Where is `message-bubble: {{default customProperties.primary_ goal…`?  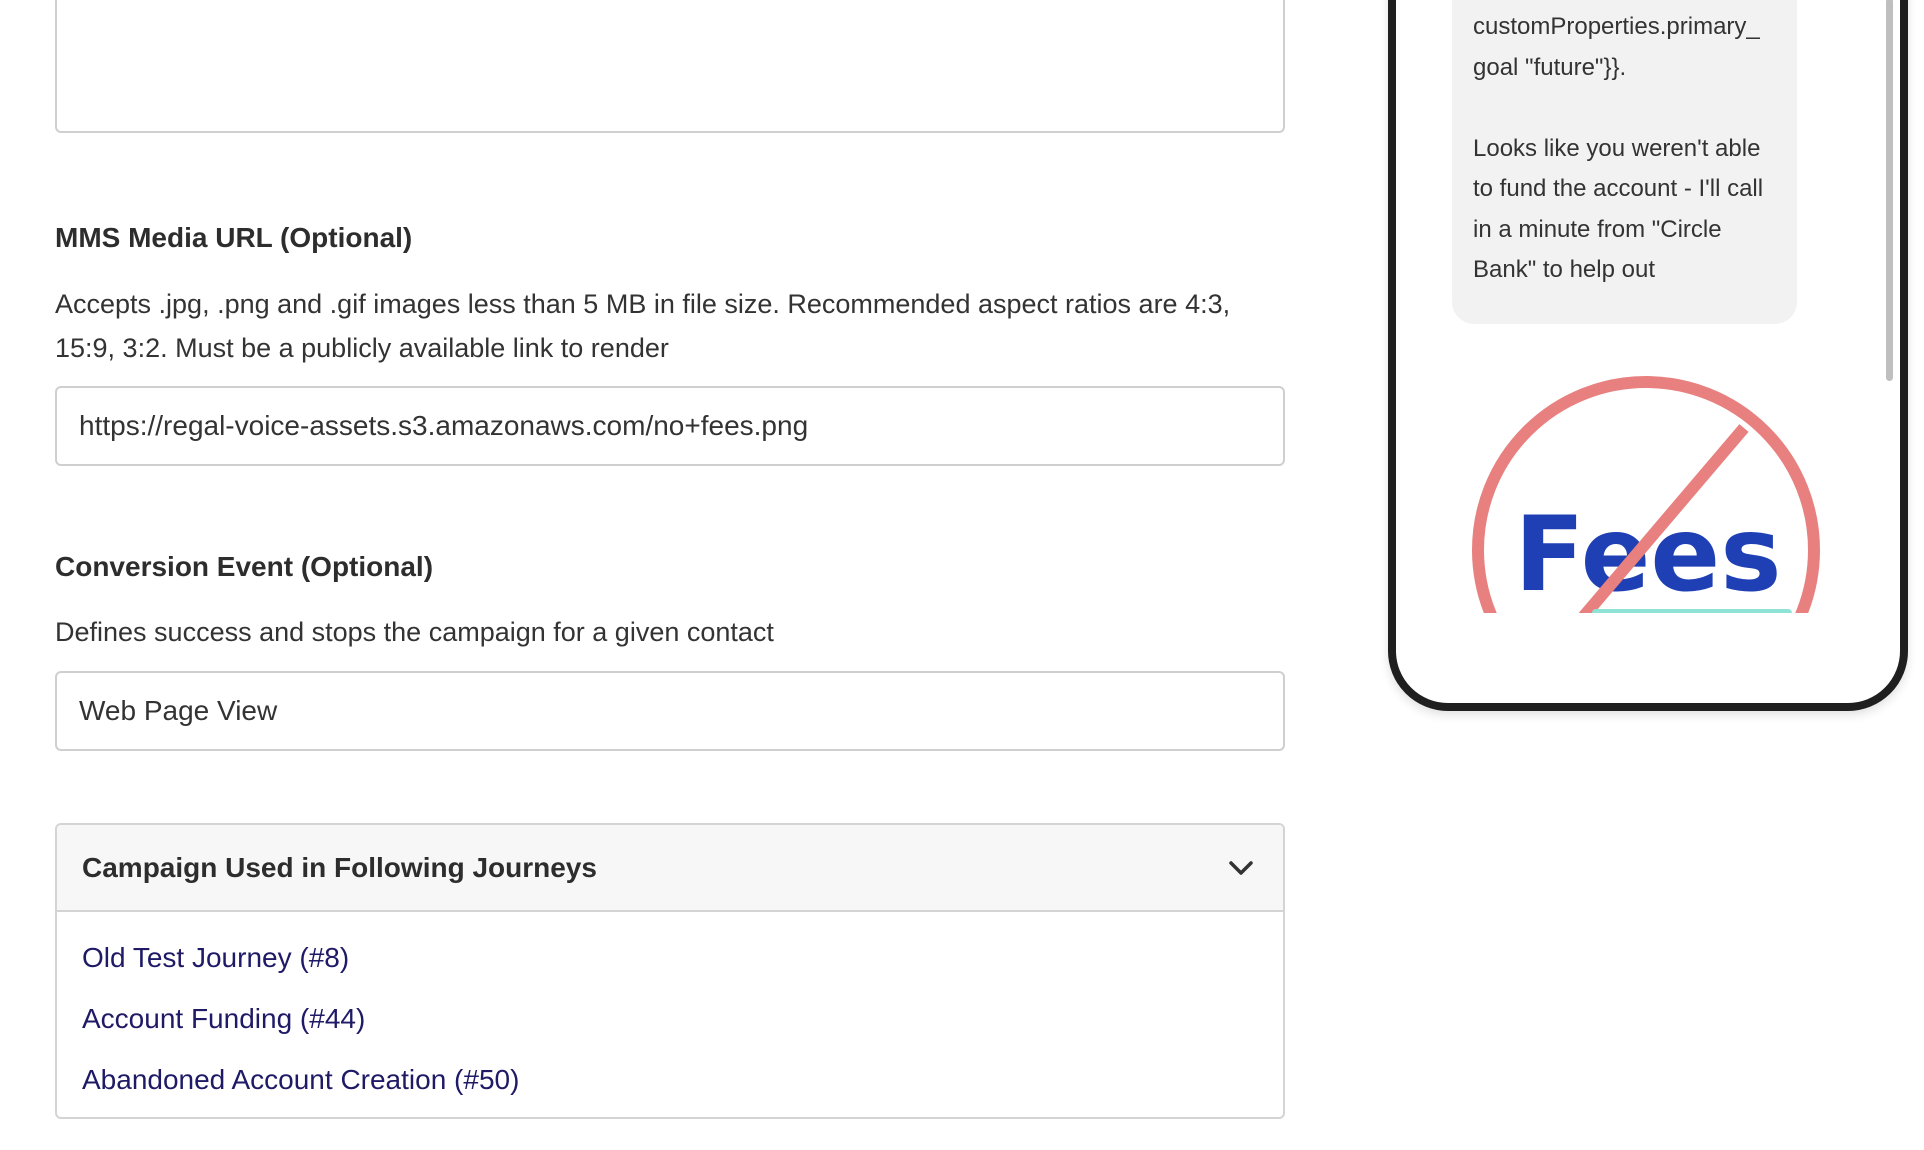 message-bubble: {{default customProperties.primary_ goal… is located at coordinates (1624, 162).